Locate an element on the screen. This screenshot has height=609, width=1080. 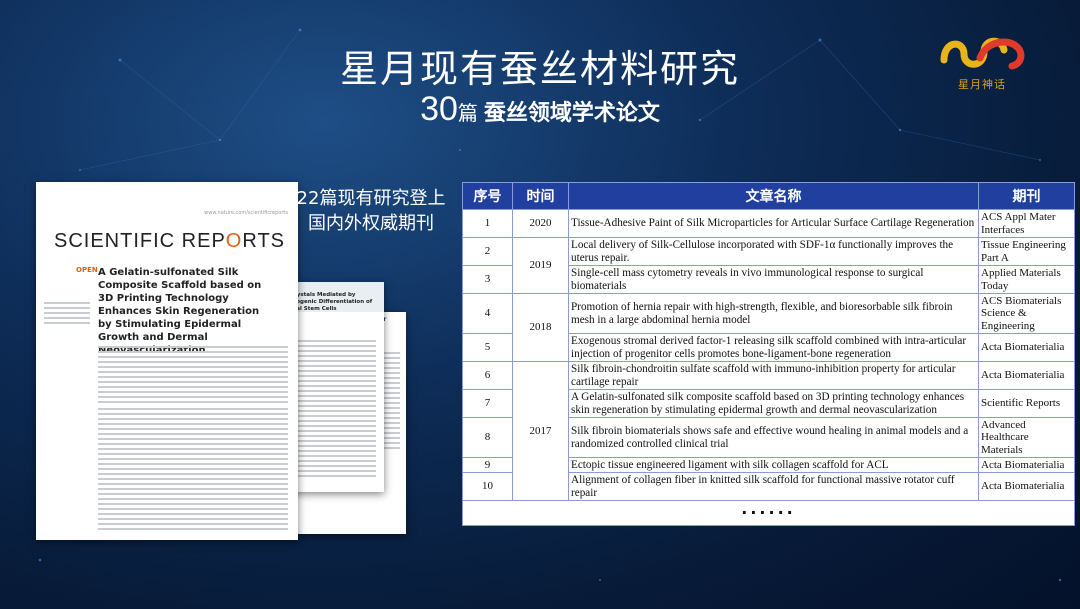
row-index: 9 is located at coordinates (487, 465).